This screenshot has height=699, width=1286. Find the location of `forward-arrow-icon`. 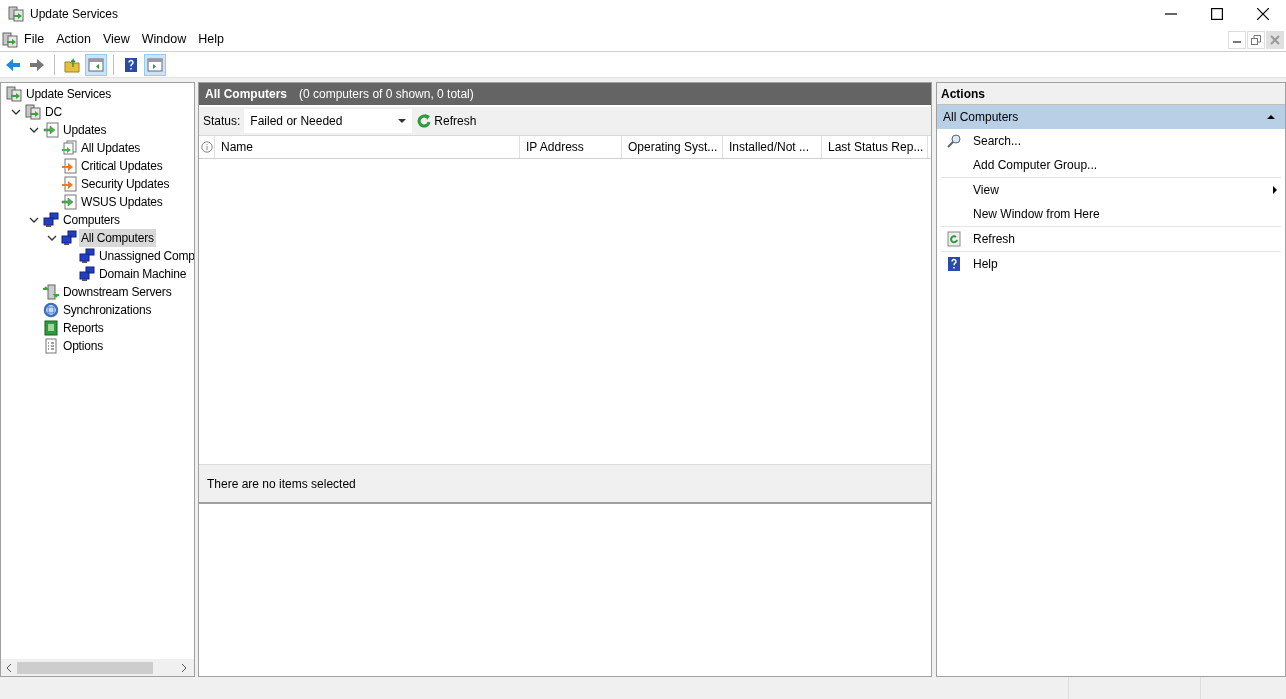

forward-arrow-icon is located at coordinates (37, 64).